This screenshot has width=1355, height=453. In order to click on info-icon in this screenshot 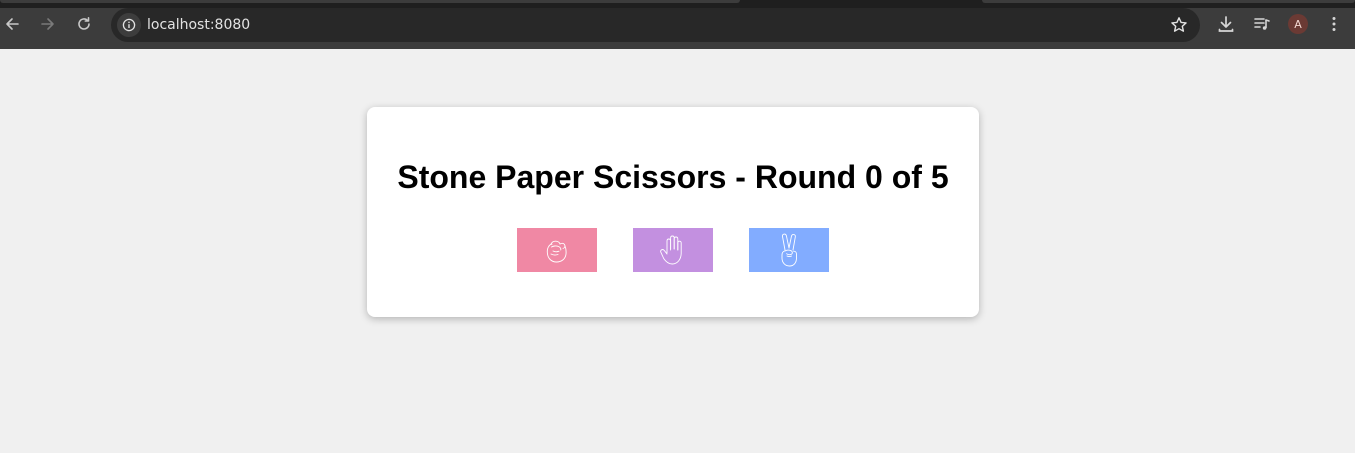, I will do `click(129, 25)`.